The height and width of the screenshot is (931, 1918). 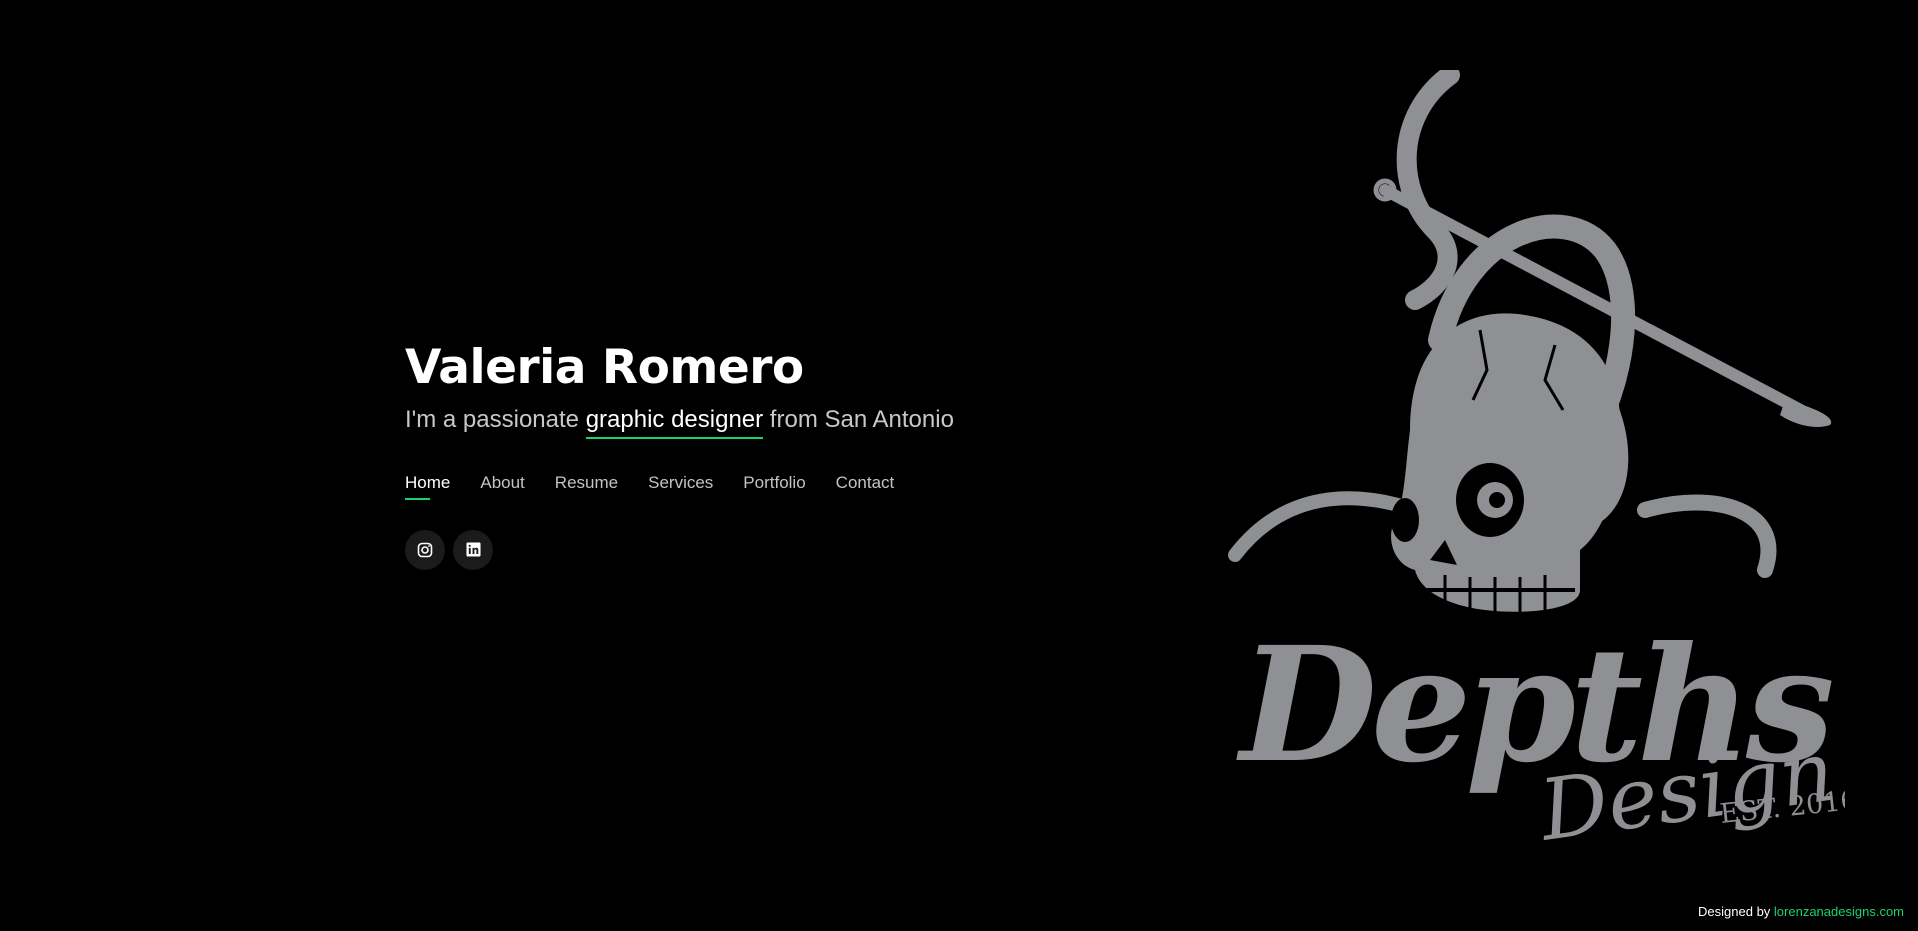 I want to click on nav-contact: Contact, so click(x=865, y=486).